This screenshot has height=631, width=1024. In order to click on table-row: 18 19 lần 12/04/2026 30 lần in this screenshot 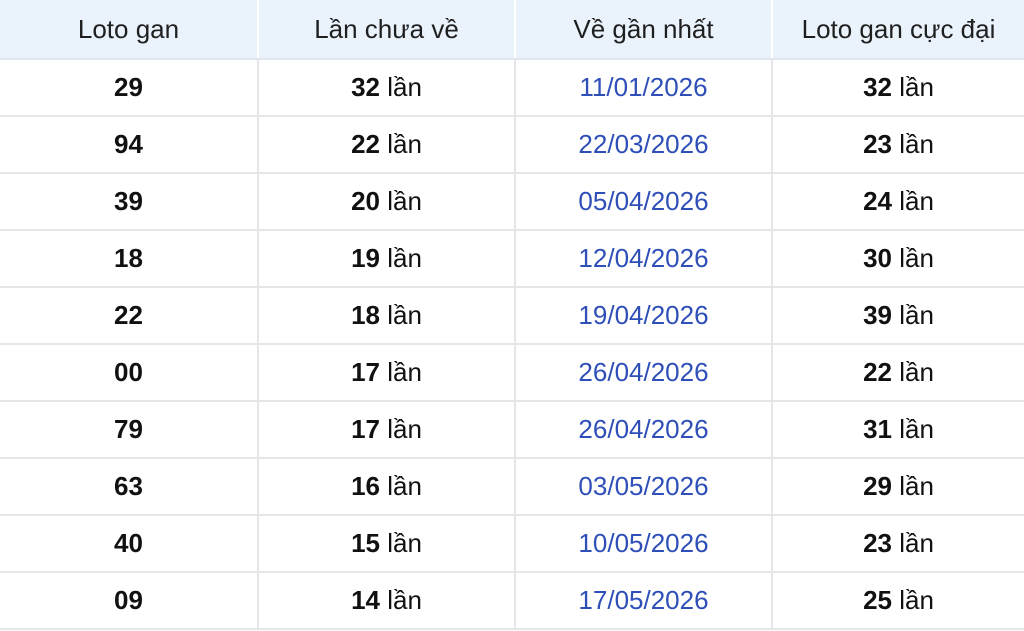, I will do `click(512, 259)`.